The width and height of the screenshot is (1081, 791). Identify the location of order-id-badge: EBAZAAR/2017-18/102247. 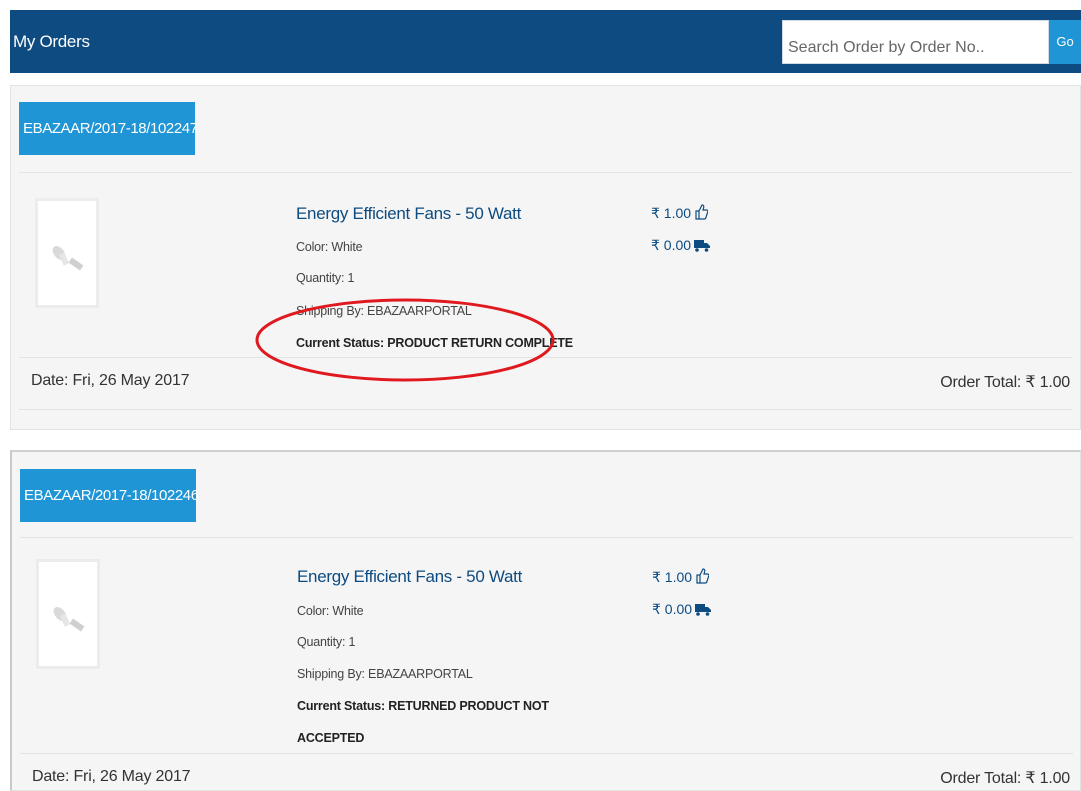
(108, 128).